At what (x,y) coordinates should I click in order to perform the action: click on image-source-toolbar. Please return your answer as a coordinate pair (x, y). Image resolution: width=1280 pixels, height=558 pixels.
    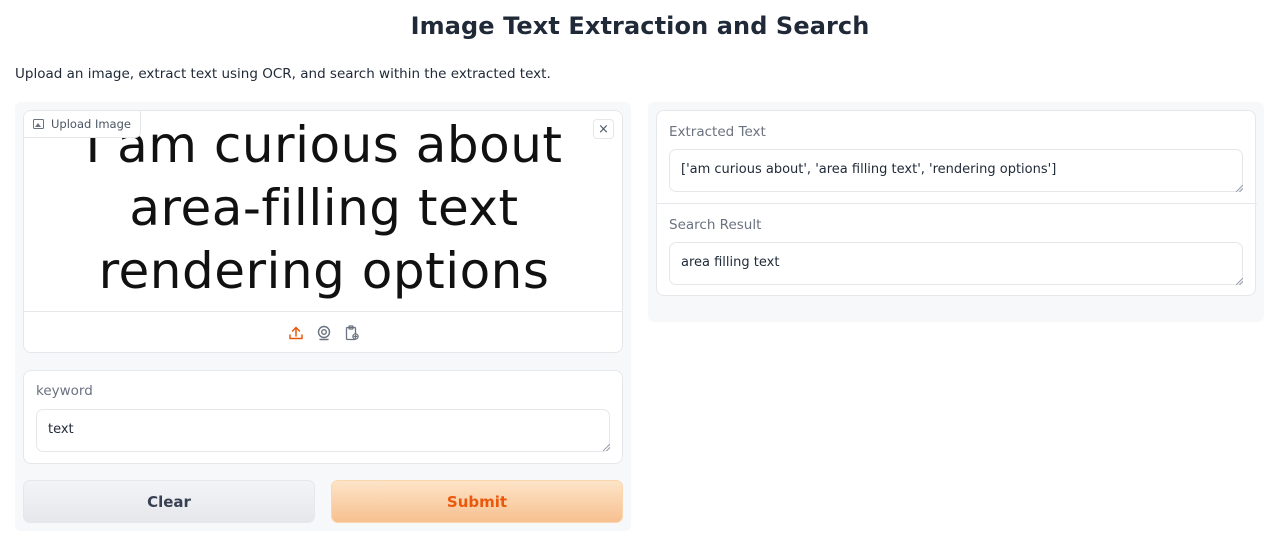
    Looking at the image, I should click on (323, 331).